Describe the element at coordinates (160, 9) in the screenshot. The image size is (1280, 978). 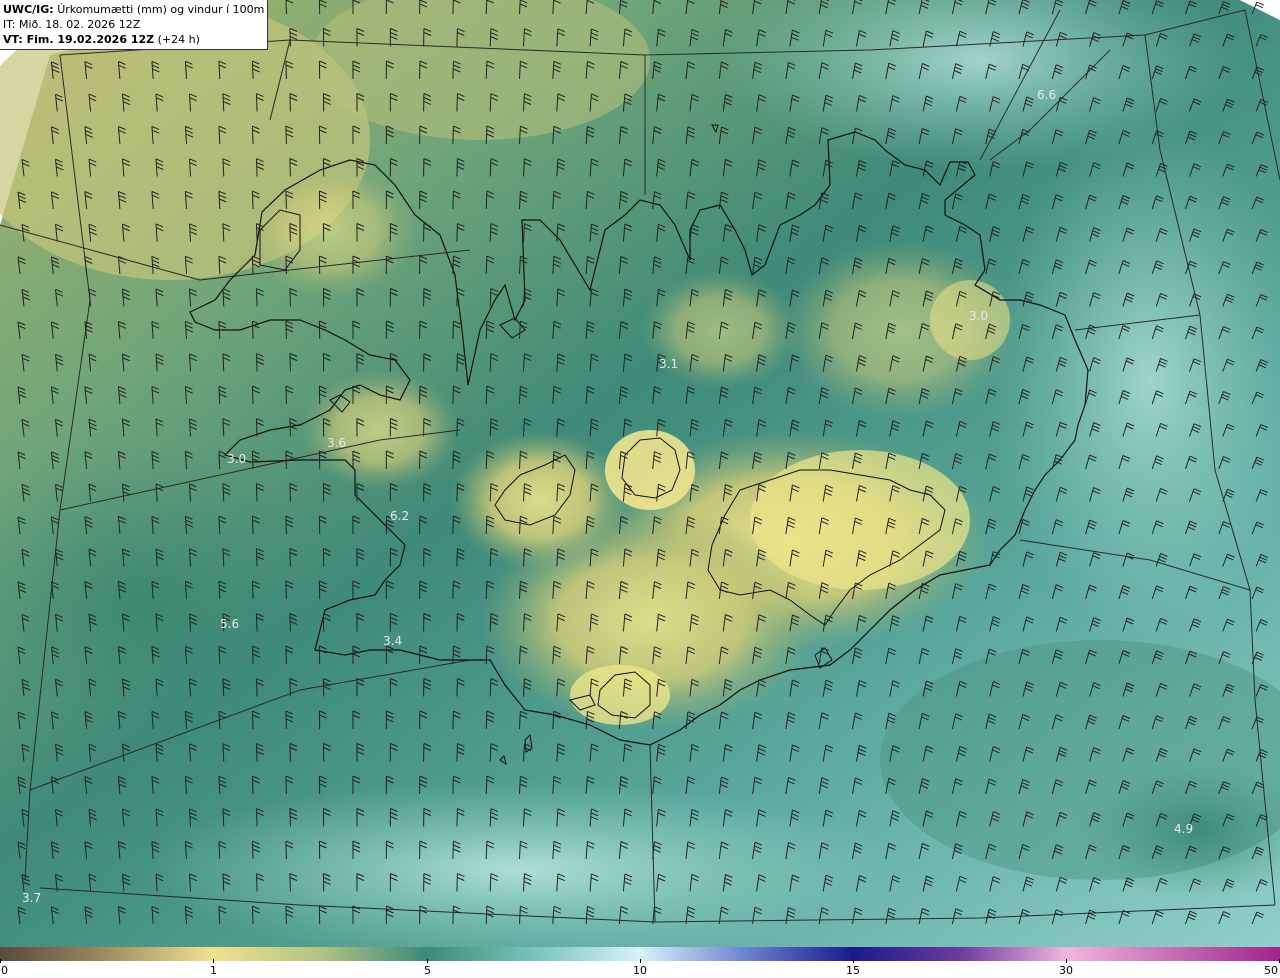
I see `map-title: Úrkomumætti (mm) og vindur í 100m hæð` at that location.